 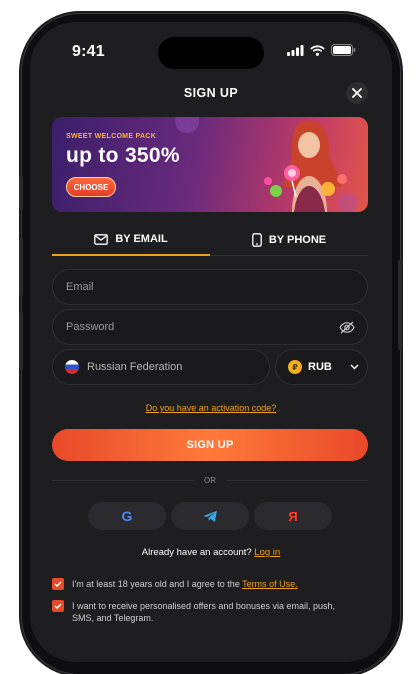 What do you see at coordinates (80, 287) in the screenshot?
I see `email-placeholder: Email` at bounding box center [80, 287].